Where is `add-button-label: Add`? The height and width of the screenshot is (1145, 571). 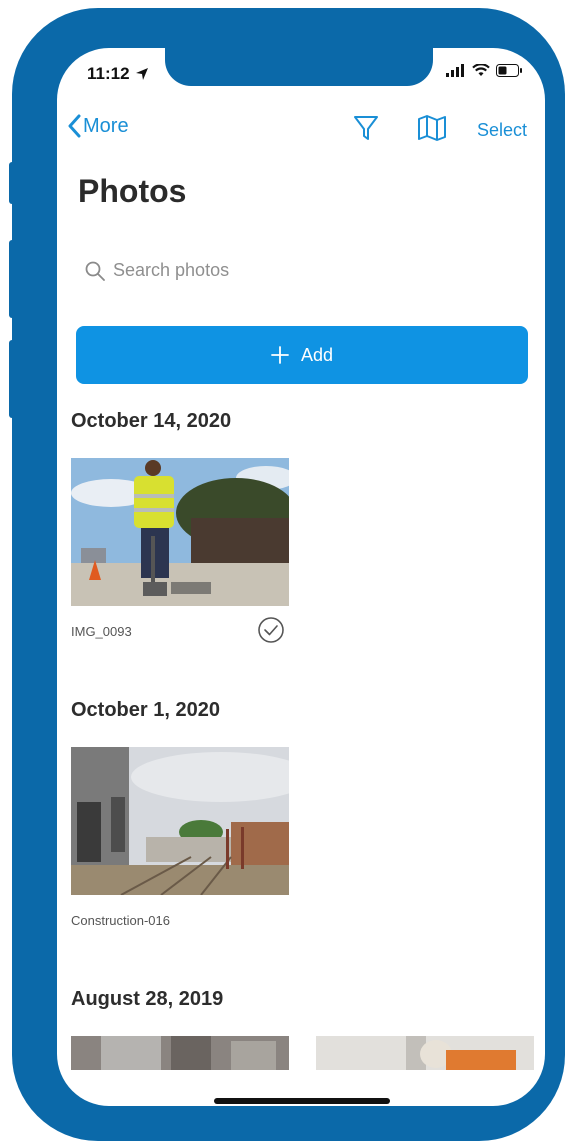 add-button-label: Add is located at coordinates (317, 354).